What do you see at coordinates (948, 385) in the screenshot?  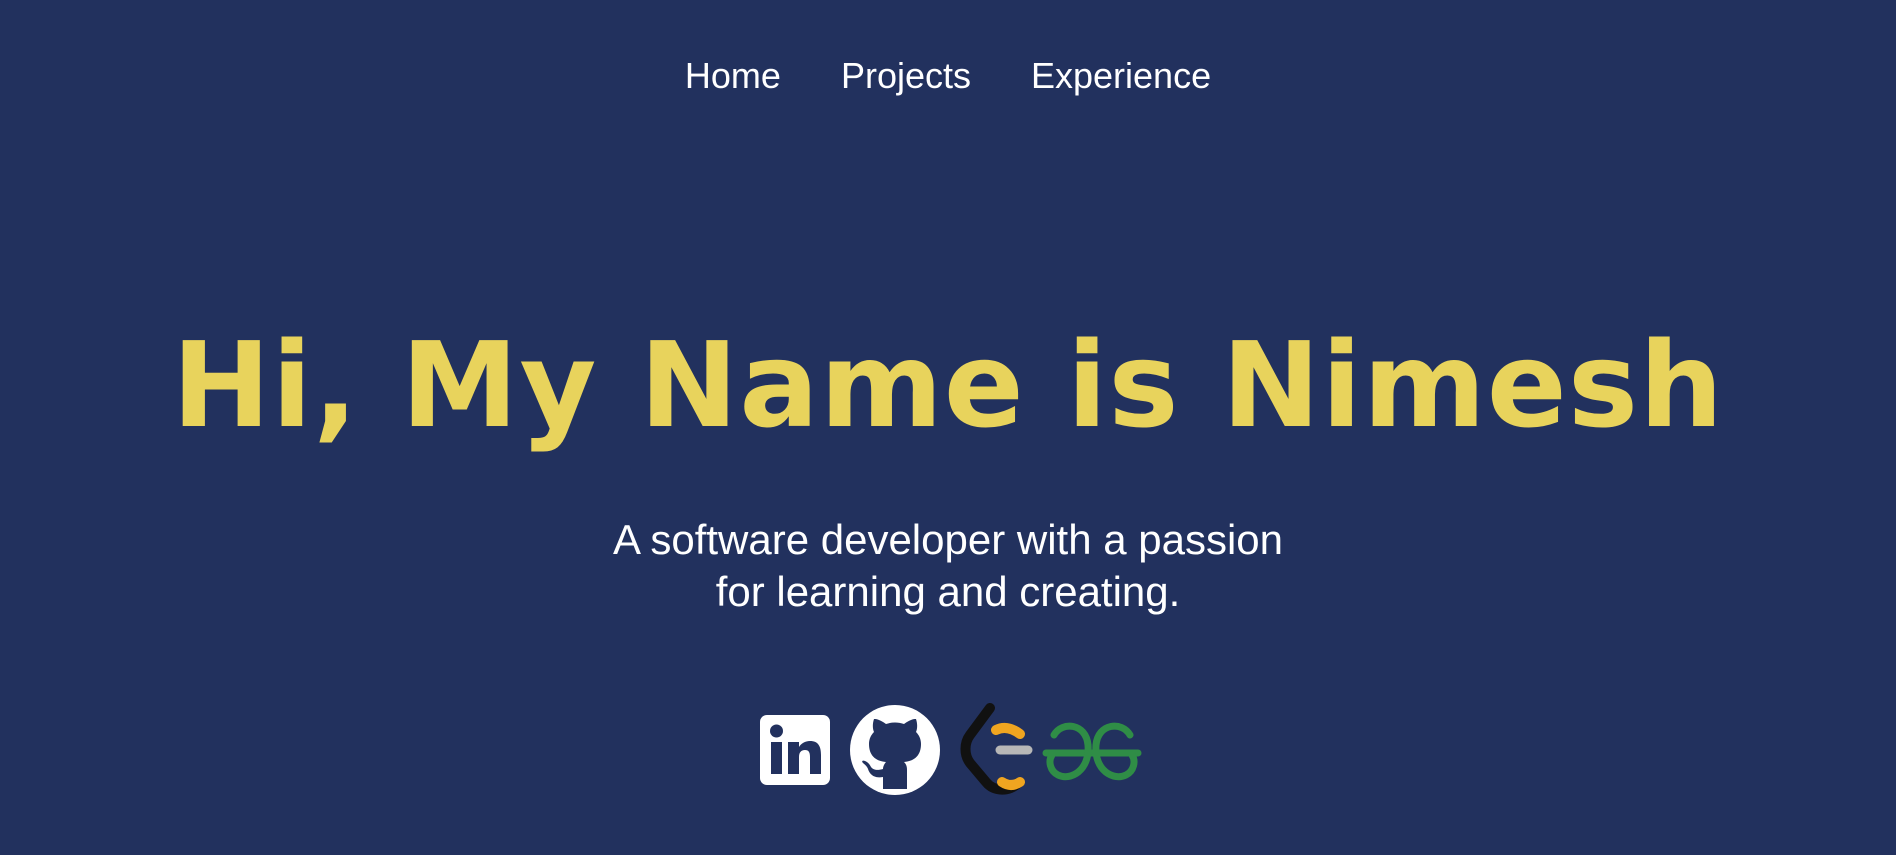 I see `hero-title: Hi, My Name is Nimesh` at bounding box center [948, 385].